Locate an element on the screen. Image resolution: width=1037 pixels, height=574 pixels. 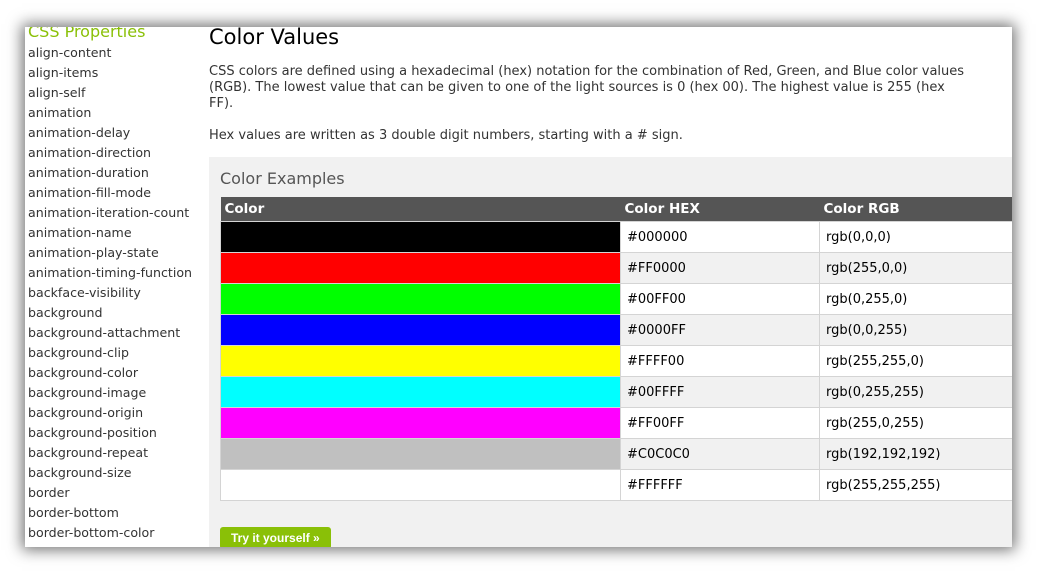
sidebar-item-background-color: background-color is located at coordinates (110, 373).